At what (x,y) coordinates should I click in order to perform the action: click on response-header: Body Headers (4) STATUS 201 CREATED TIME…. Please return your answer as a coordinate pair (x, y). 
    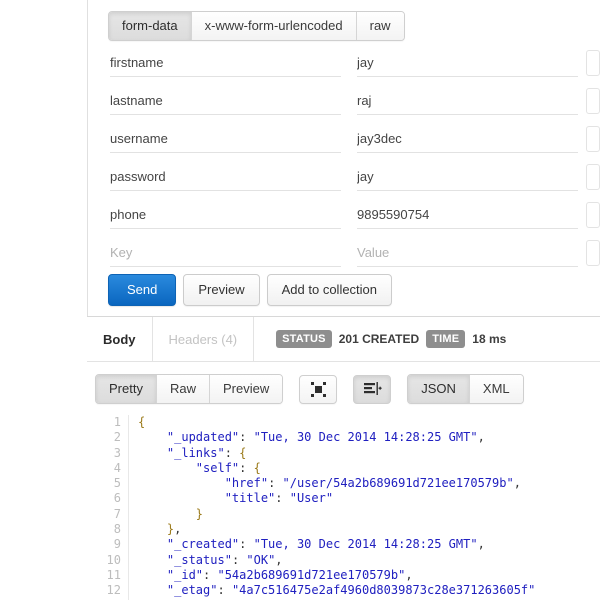
    Looking at the image, I should click on (343, 339).